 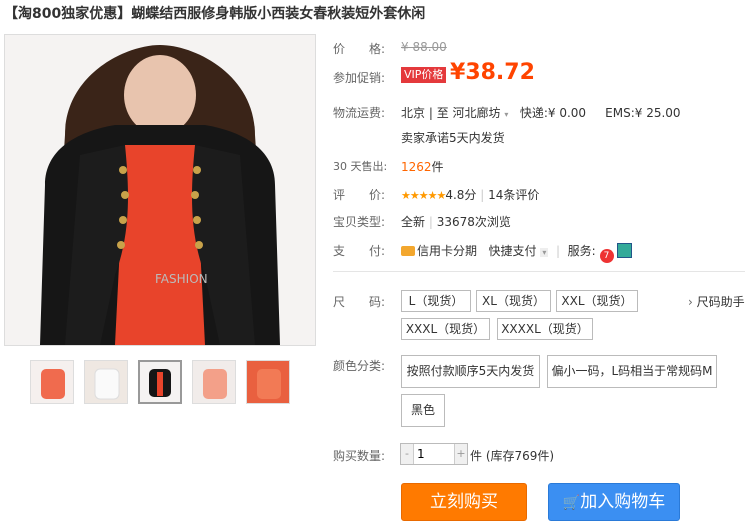 What do you see at coordinates (214, 382) in the screenshot?
I see `thumbnail-pink` at bounding box center [214, 382].